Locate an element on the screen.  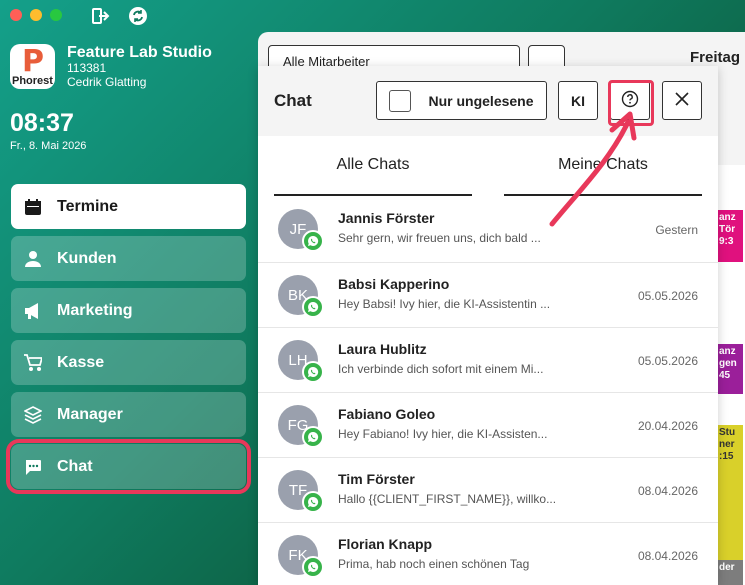
calendar-icon is located at coordinates (33, 207).